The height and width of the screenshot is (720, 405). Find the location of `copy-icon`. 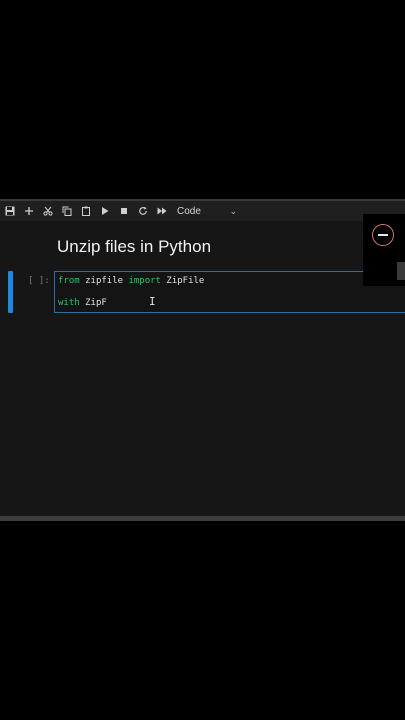

copy-icon is located at coordinates (66, 211).